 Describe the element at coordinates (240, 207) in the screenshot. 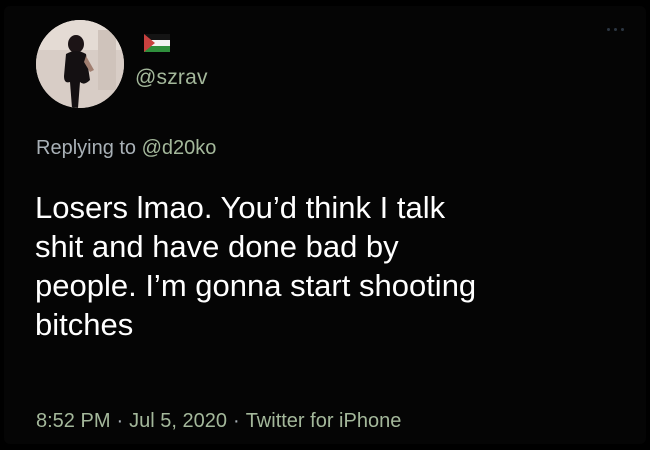

I see `tweet-line: Losers lmao. You’d think I talk` at that location.